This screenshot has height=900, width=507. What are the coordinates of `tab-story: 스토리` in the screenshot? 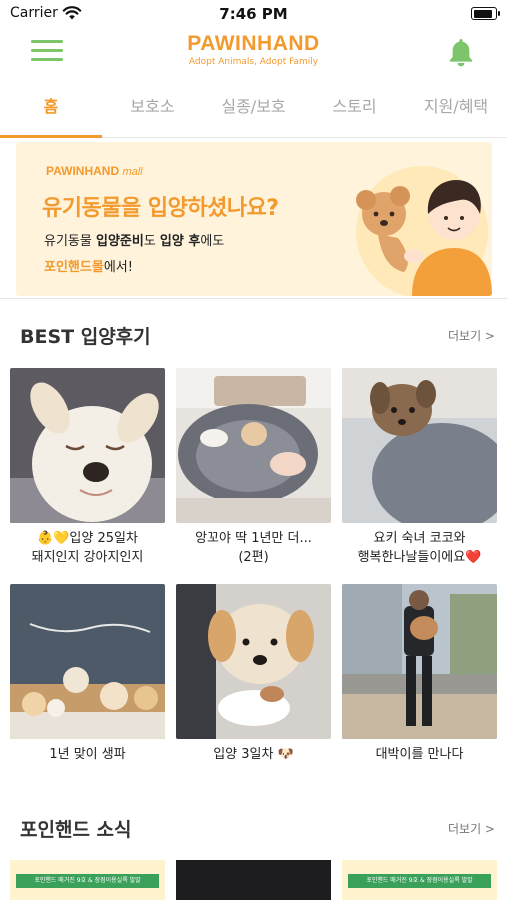 It's located at (354, 110).